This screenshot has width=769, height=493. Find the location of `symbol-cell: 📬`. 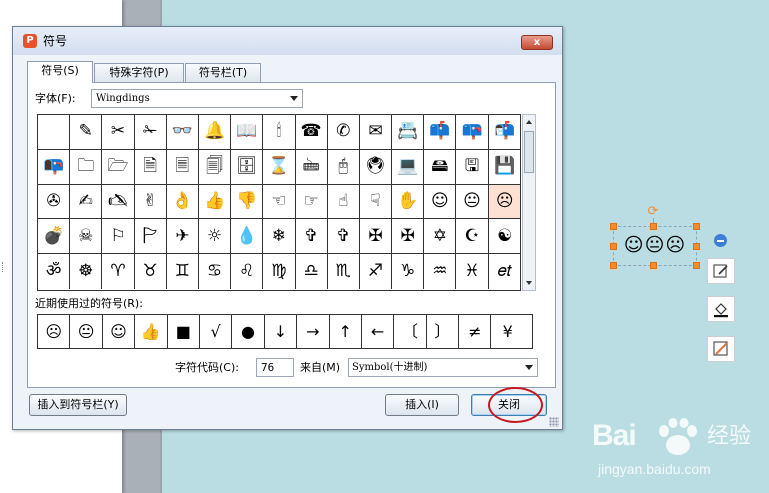

symbol-cell: 📬 is located at coordinates (504, 132).